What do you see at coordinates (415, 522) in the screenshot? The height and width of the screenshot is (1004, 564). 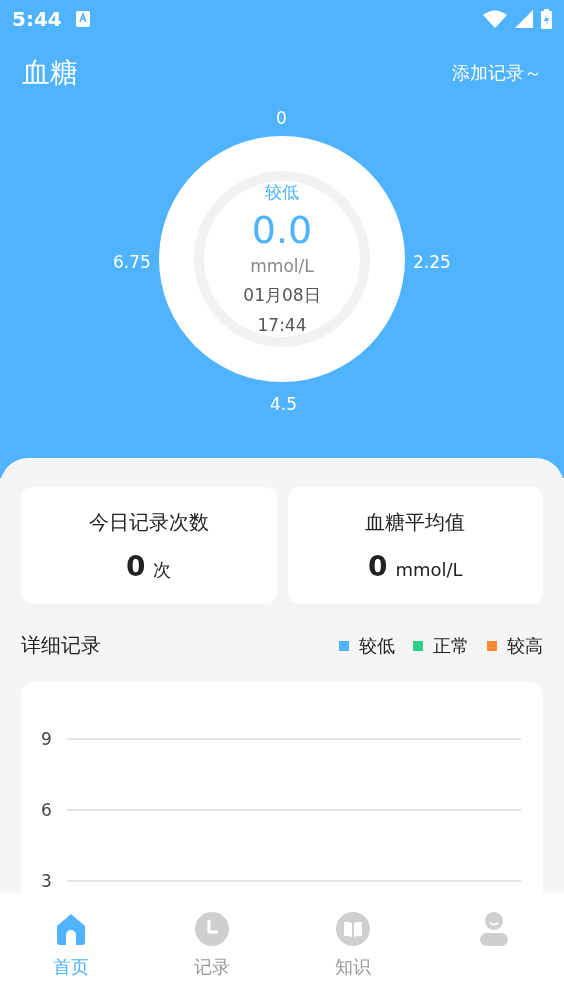 I see `stat-label: 血糖平均值` at bounding box center [415, 522].